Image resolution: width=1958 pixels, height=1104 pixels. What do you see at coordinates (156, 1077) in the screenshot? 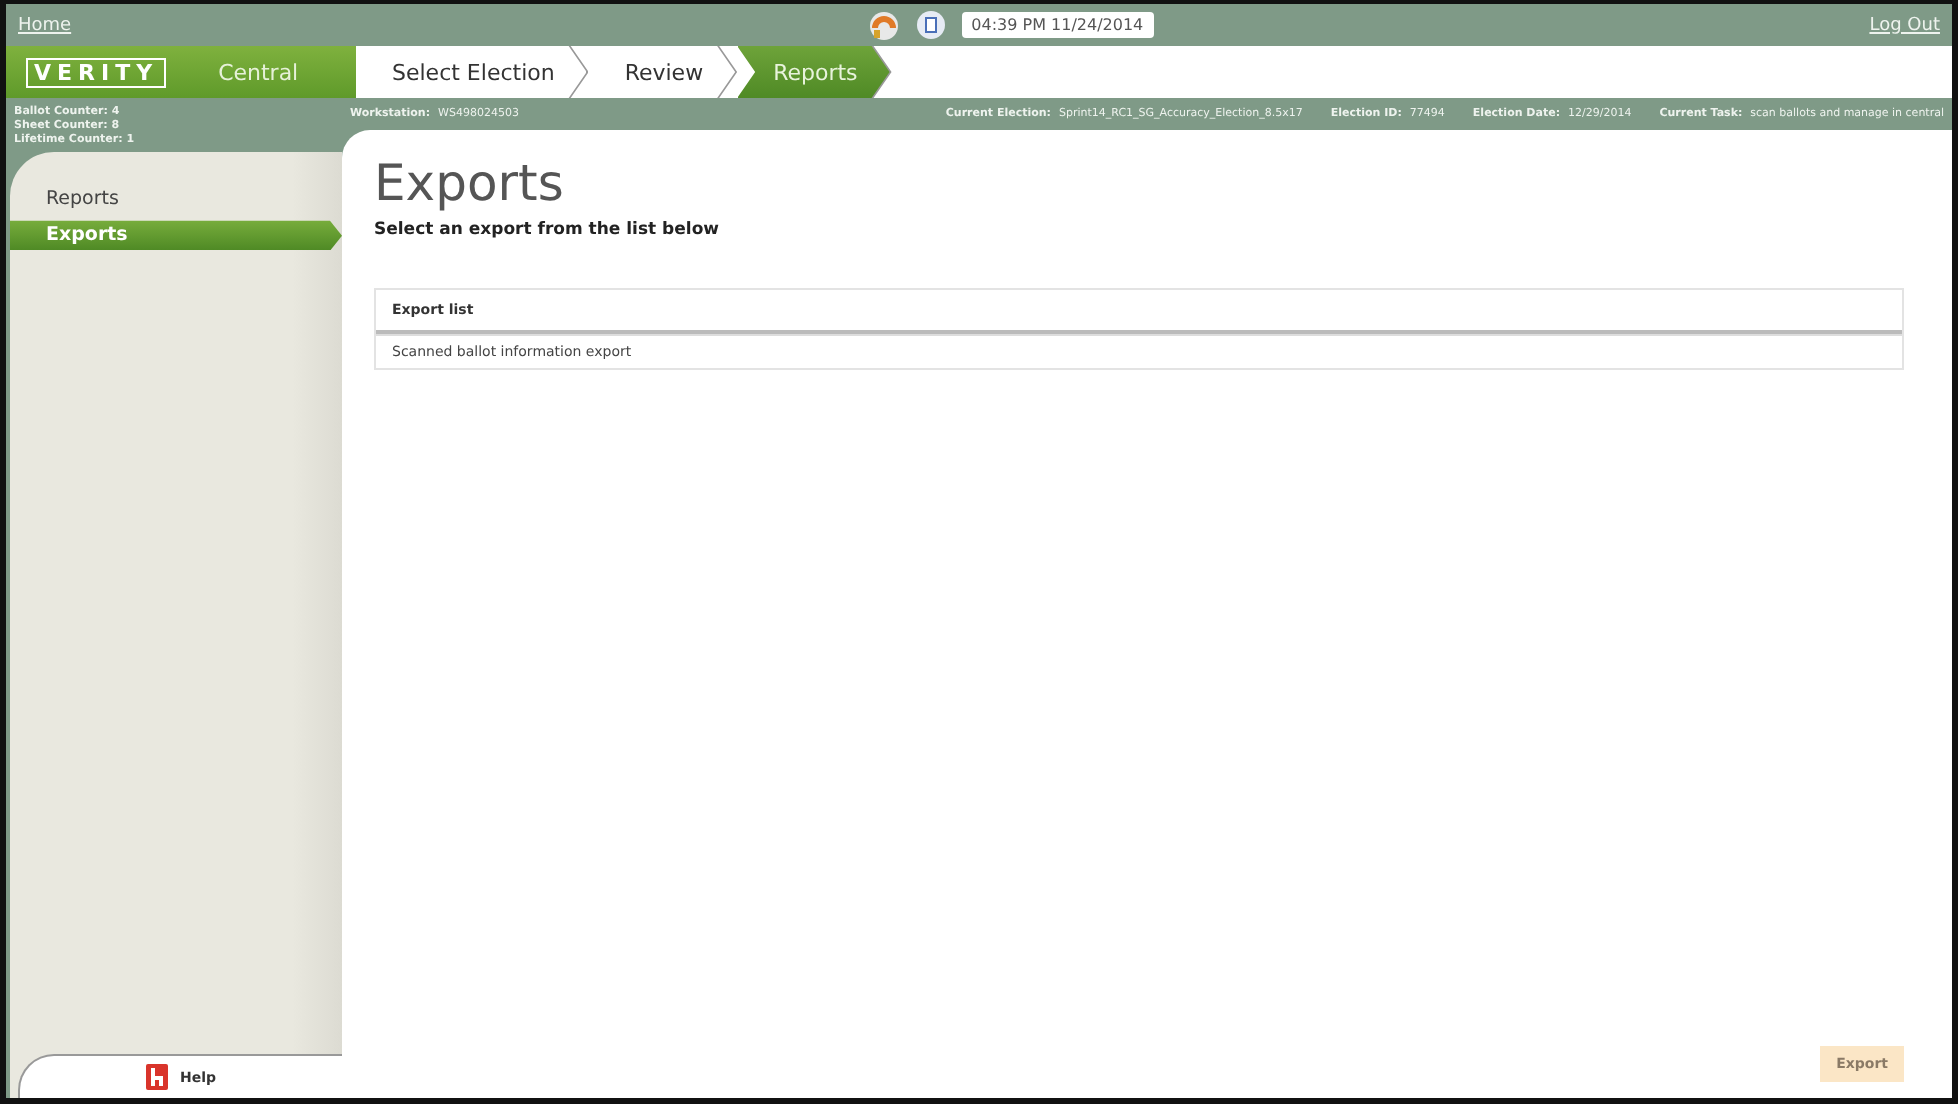
I see `help-icon` at bounding box center [156, 1077].